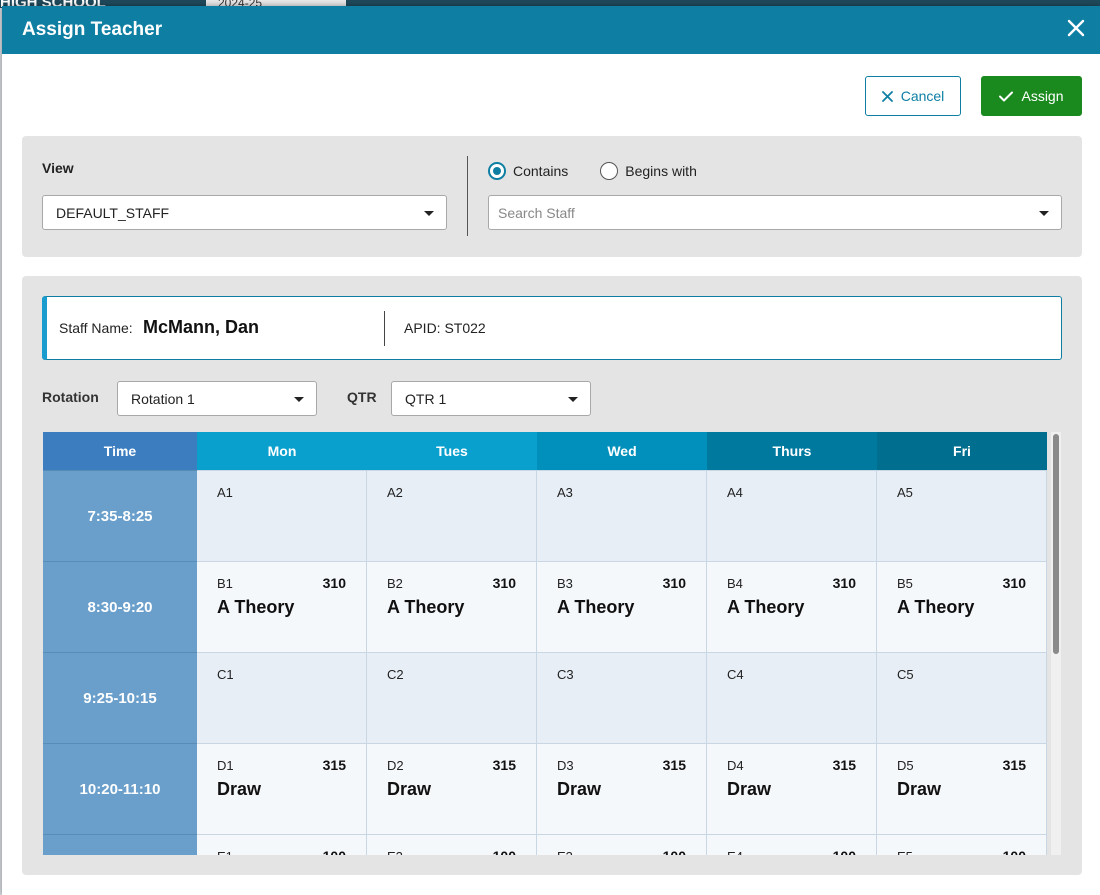  I want to click on schedule-cell: E2 100, so click(452, 844).